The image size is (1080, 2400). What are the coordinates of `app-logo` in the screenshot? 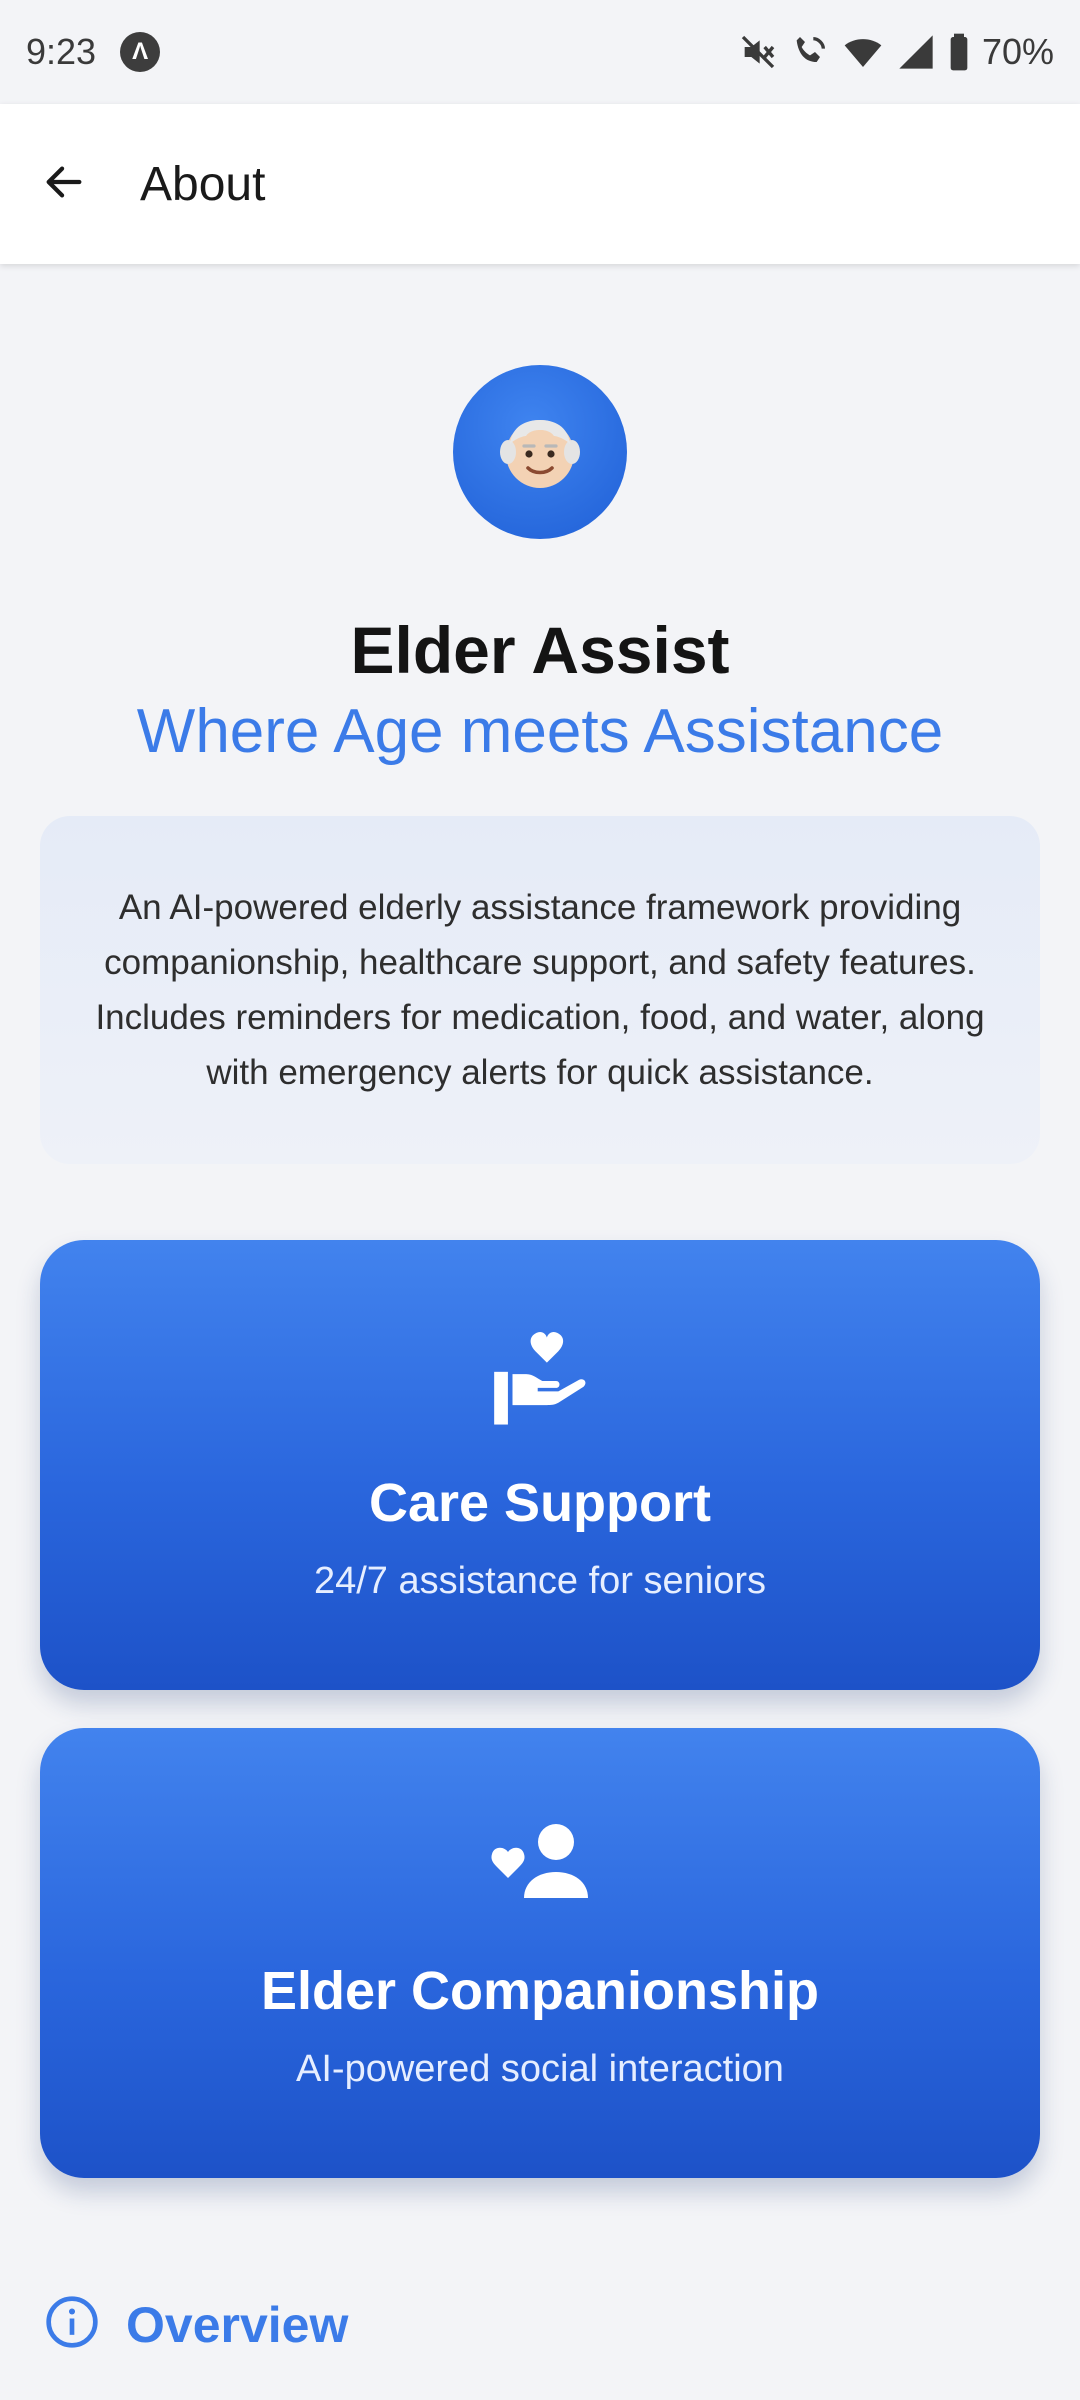 It's located at (540, 452).